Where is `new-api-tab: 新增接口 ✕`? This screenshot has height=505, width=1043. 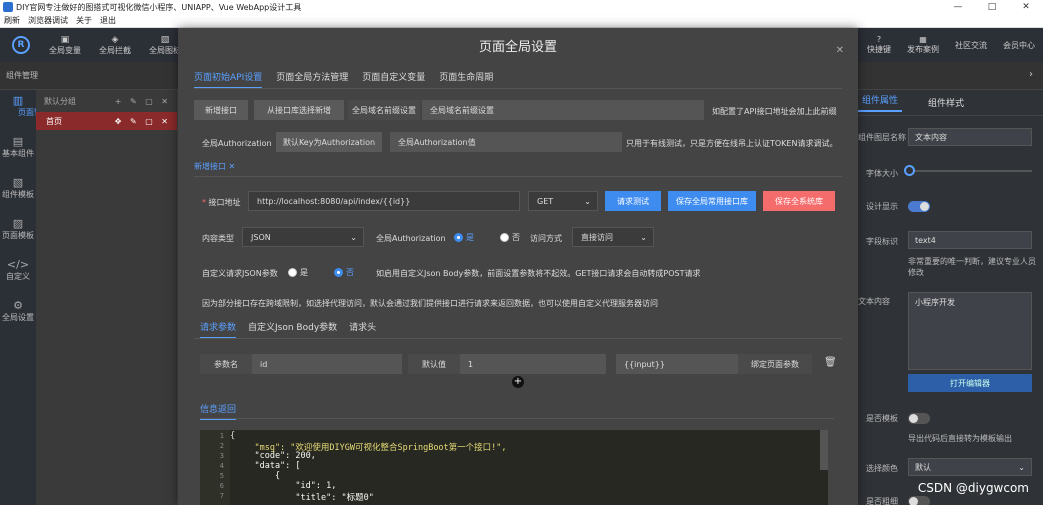
new-api-tab: 新增接口 ✕ is located at coordinates (214, 166).